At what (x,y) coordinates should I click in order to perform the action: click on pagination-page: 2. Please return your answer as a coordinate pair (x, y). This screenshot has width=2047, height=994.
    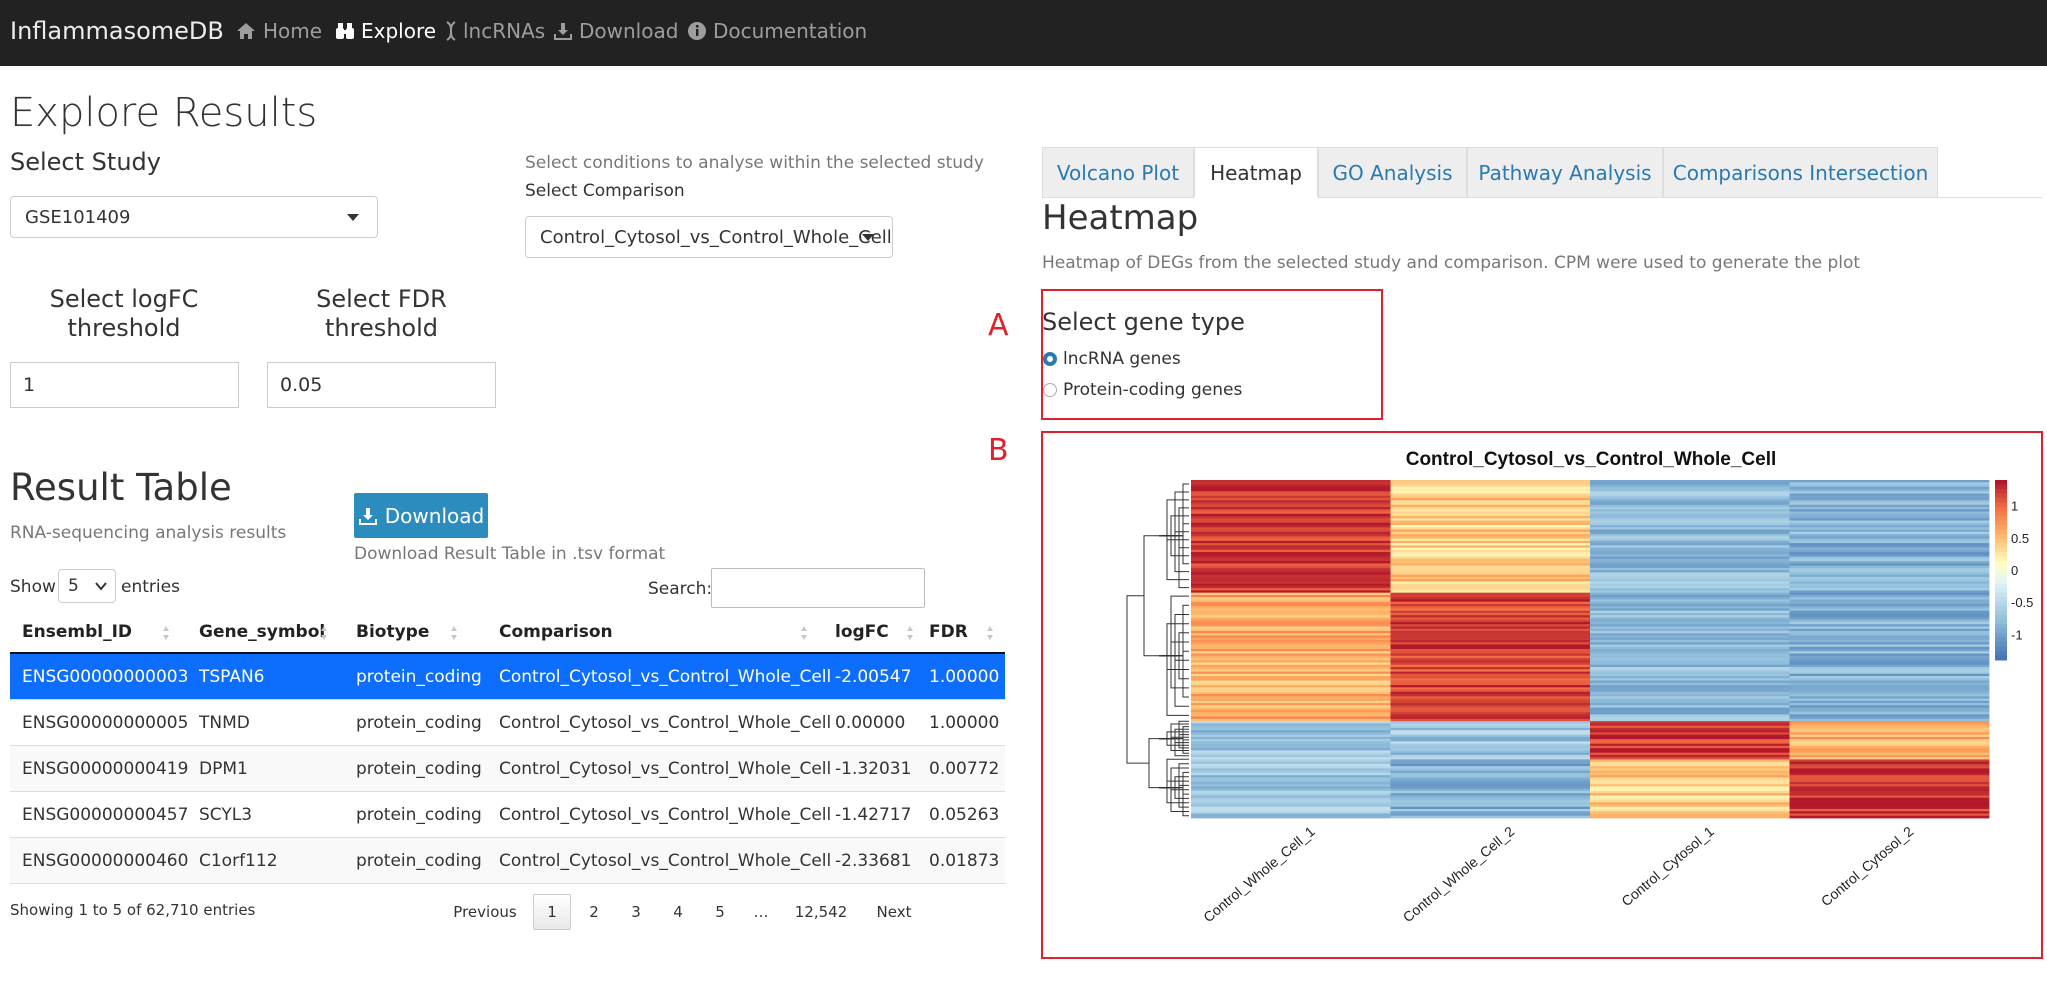
    Looking at the image, I should click on (594, 912).